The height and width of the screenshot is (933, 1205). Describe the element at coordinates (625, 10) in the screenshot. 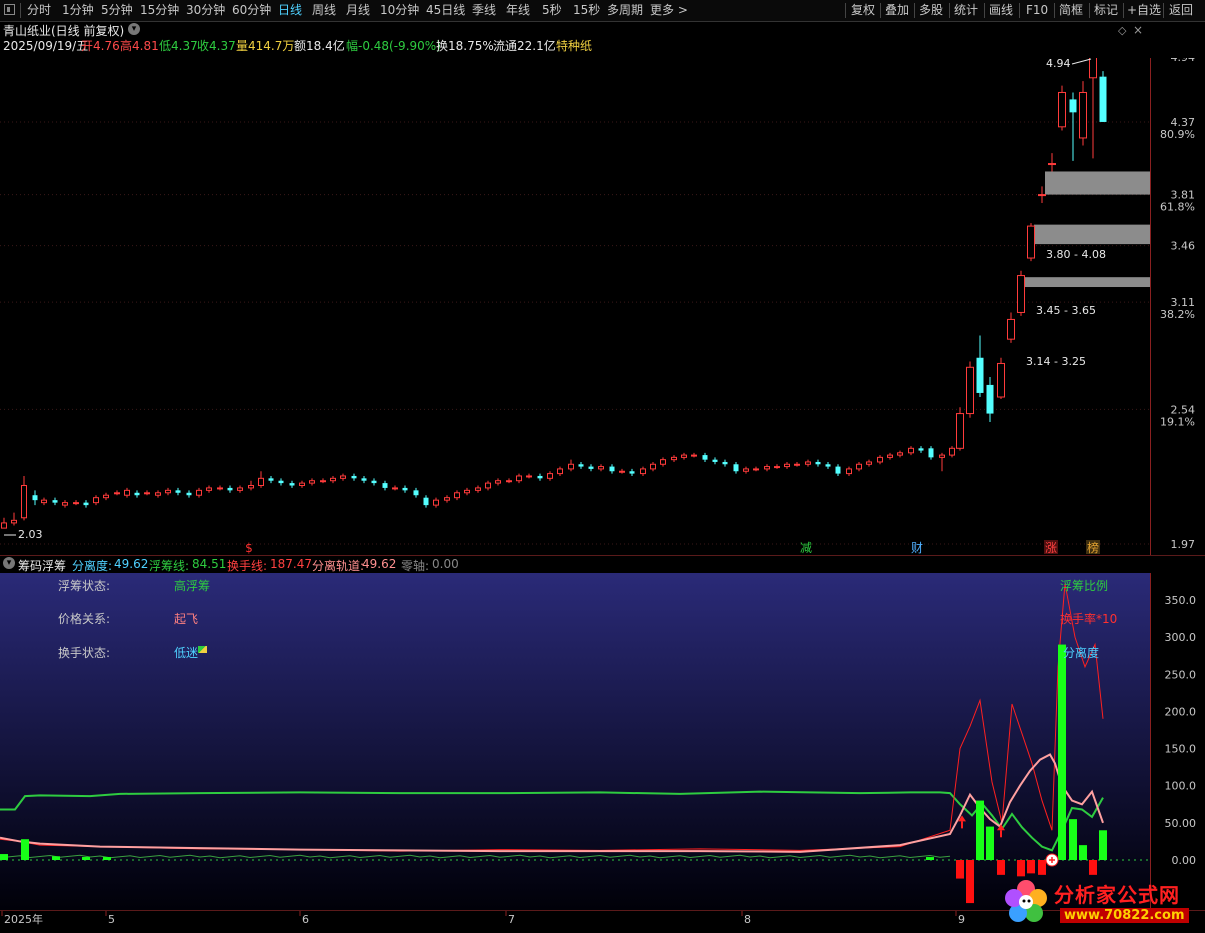

I see `period-tab-multi: 多周期` at that location.